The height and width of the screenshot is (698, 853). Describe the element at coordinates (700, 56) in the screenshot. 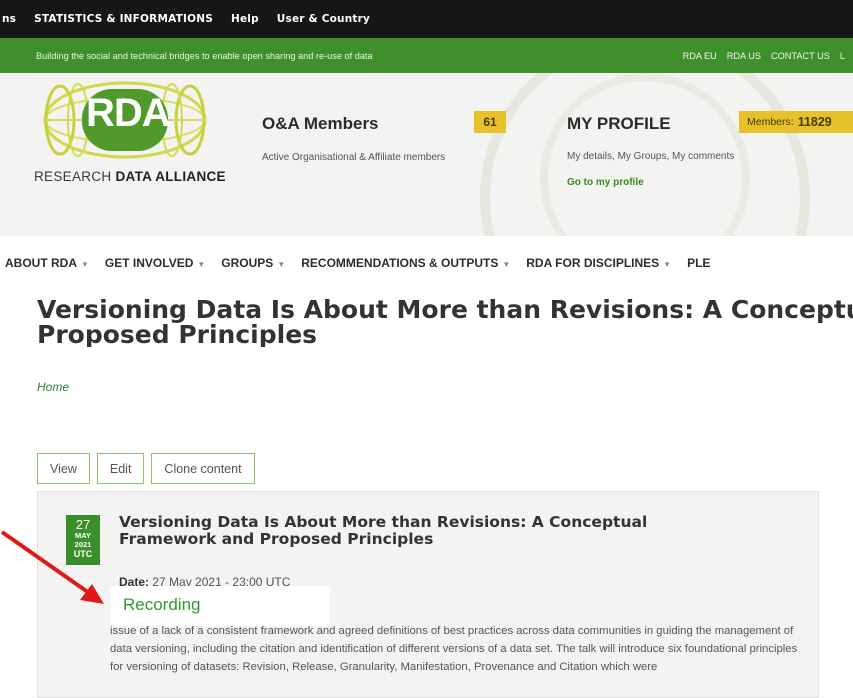

I see `link-rda-eu: RDA EU` at that location.